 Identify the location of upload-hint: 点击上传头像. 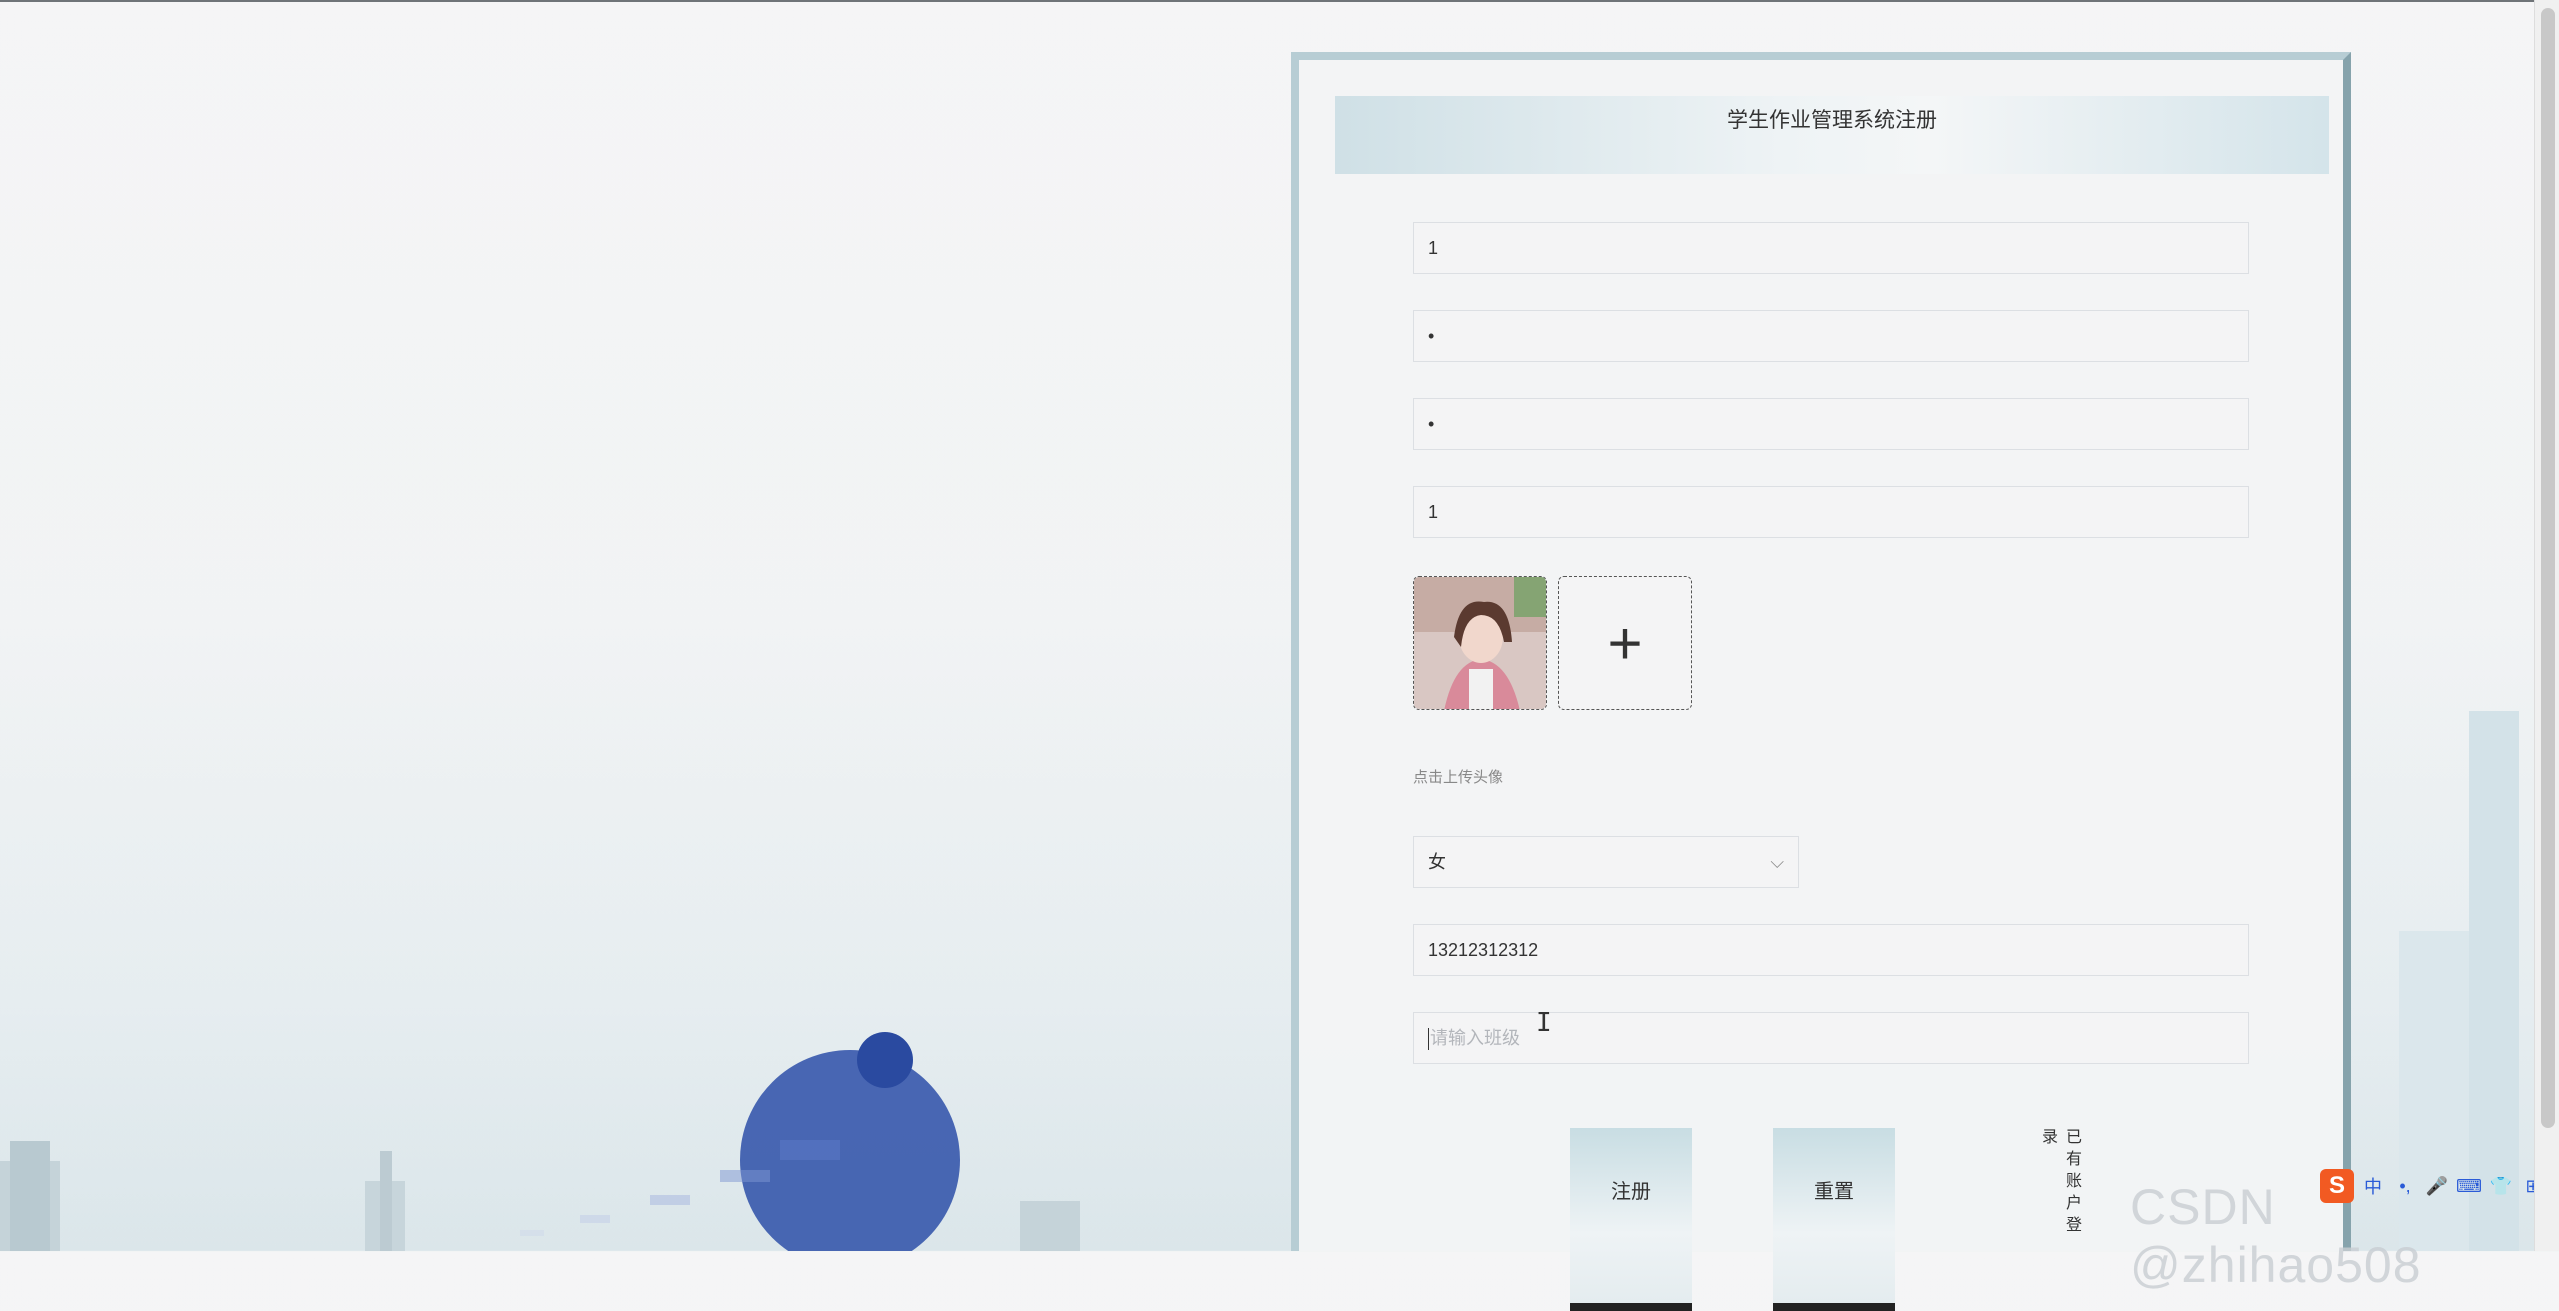
(1458, 777).